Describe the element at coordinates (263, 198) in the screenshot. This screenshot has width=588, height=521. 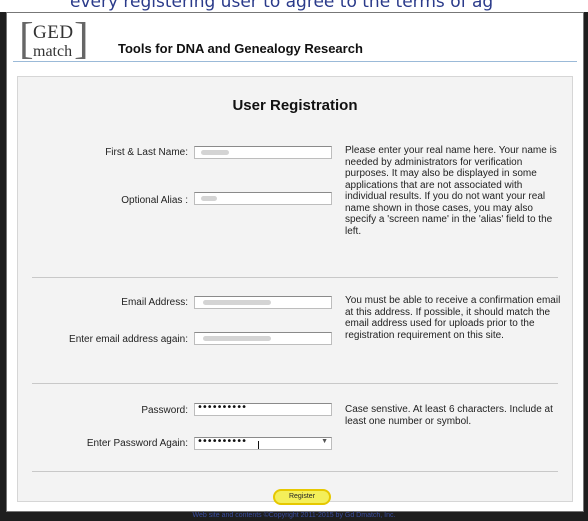
I see `optional-alias-field` at that location.